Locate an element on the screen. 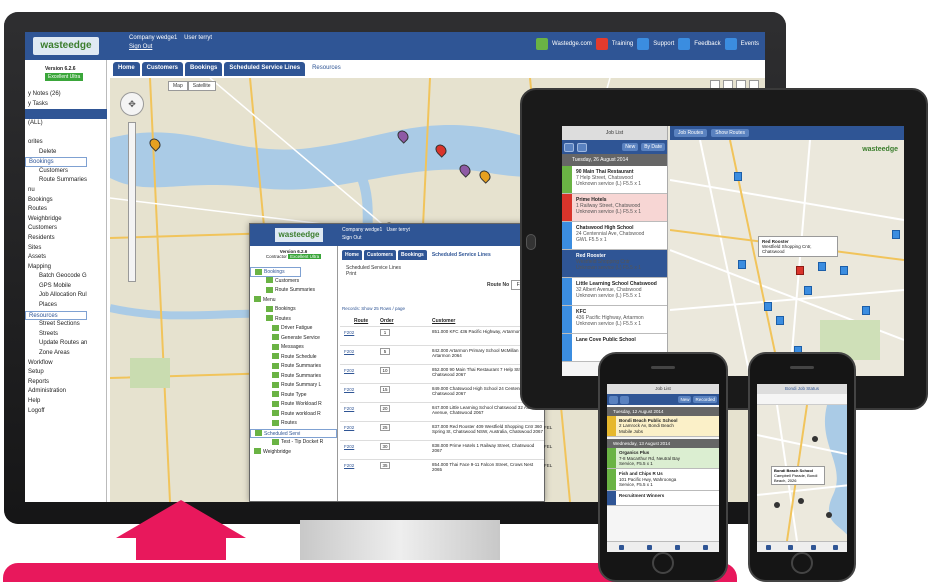 This screenshot has height=582, width=928. map-type-map: Map is located at coordinates (178, 86).